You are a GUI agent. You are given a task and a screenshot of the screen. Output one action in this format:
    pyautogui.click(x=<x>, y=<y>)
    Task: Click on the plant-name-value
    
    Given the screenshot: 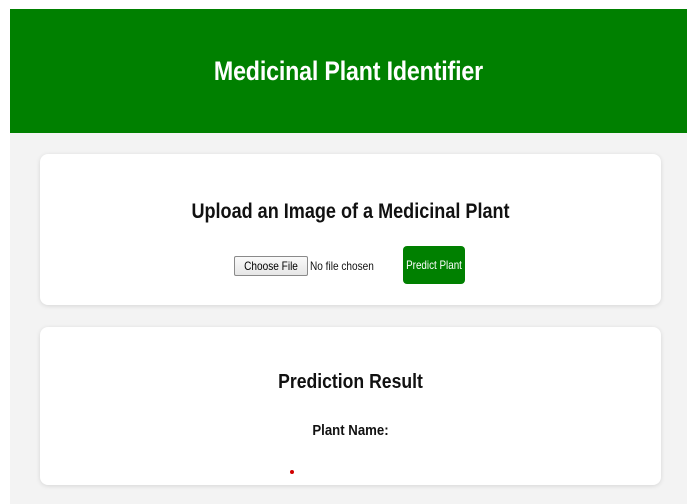 What is the action you would take?
    pyautogui.click(x=292, y=472)
    